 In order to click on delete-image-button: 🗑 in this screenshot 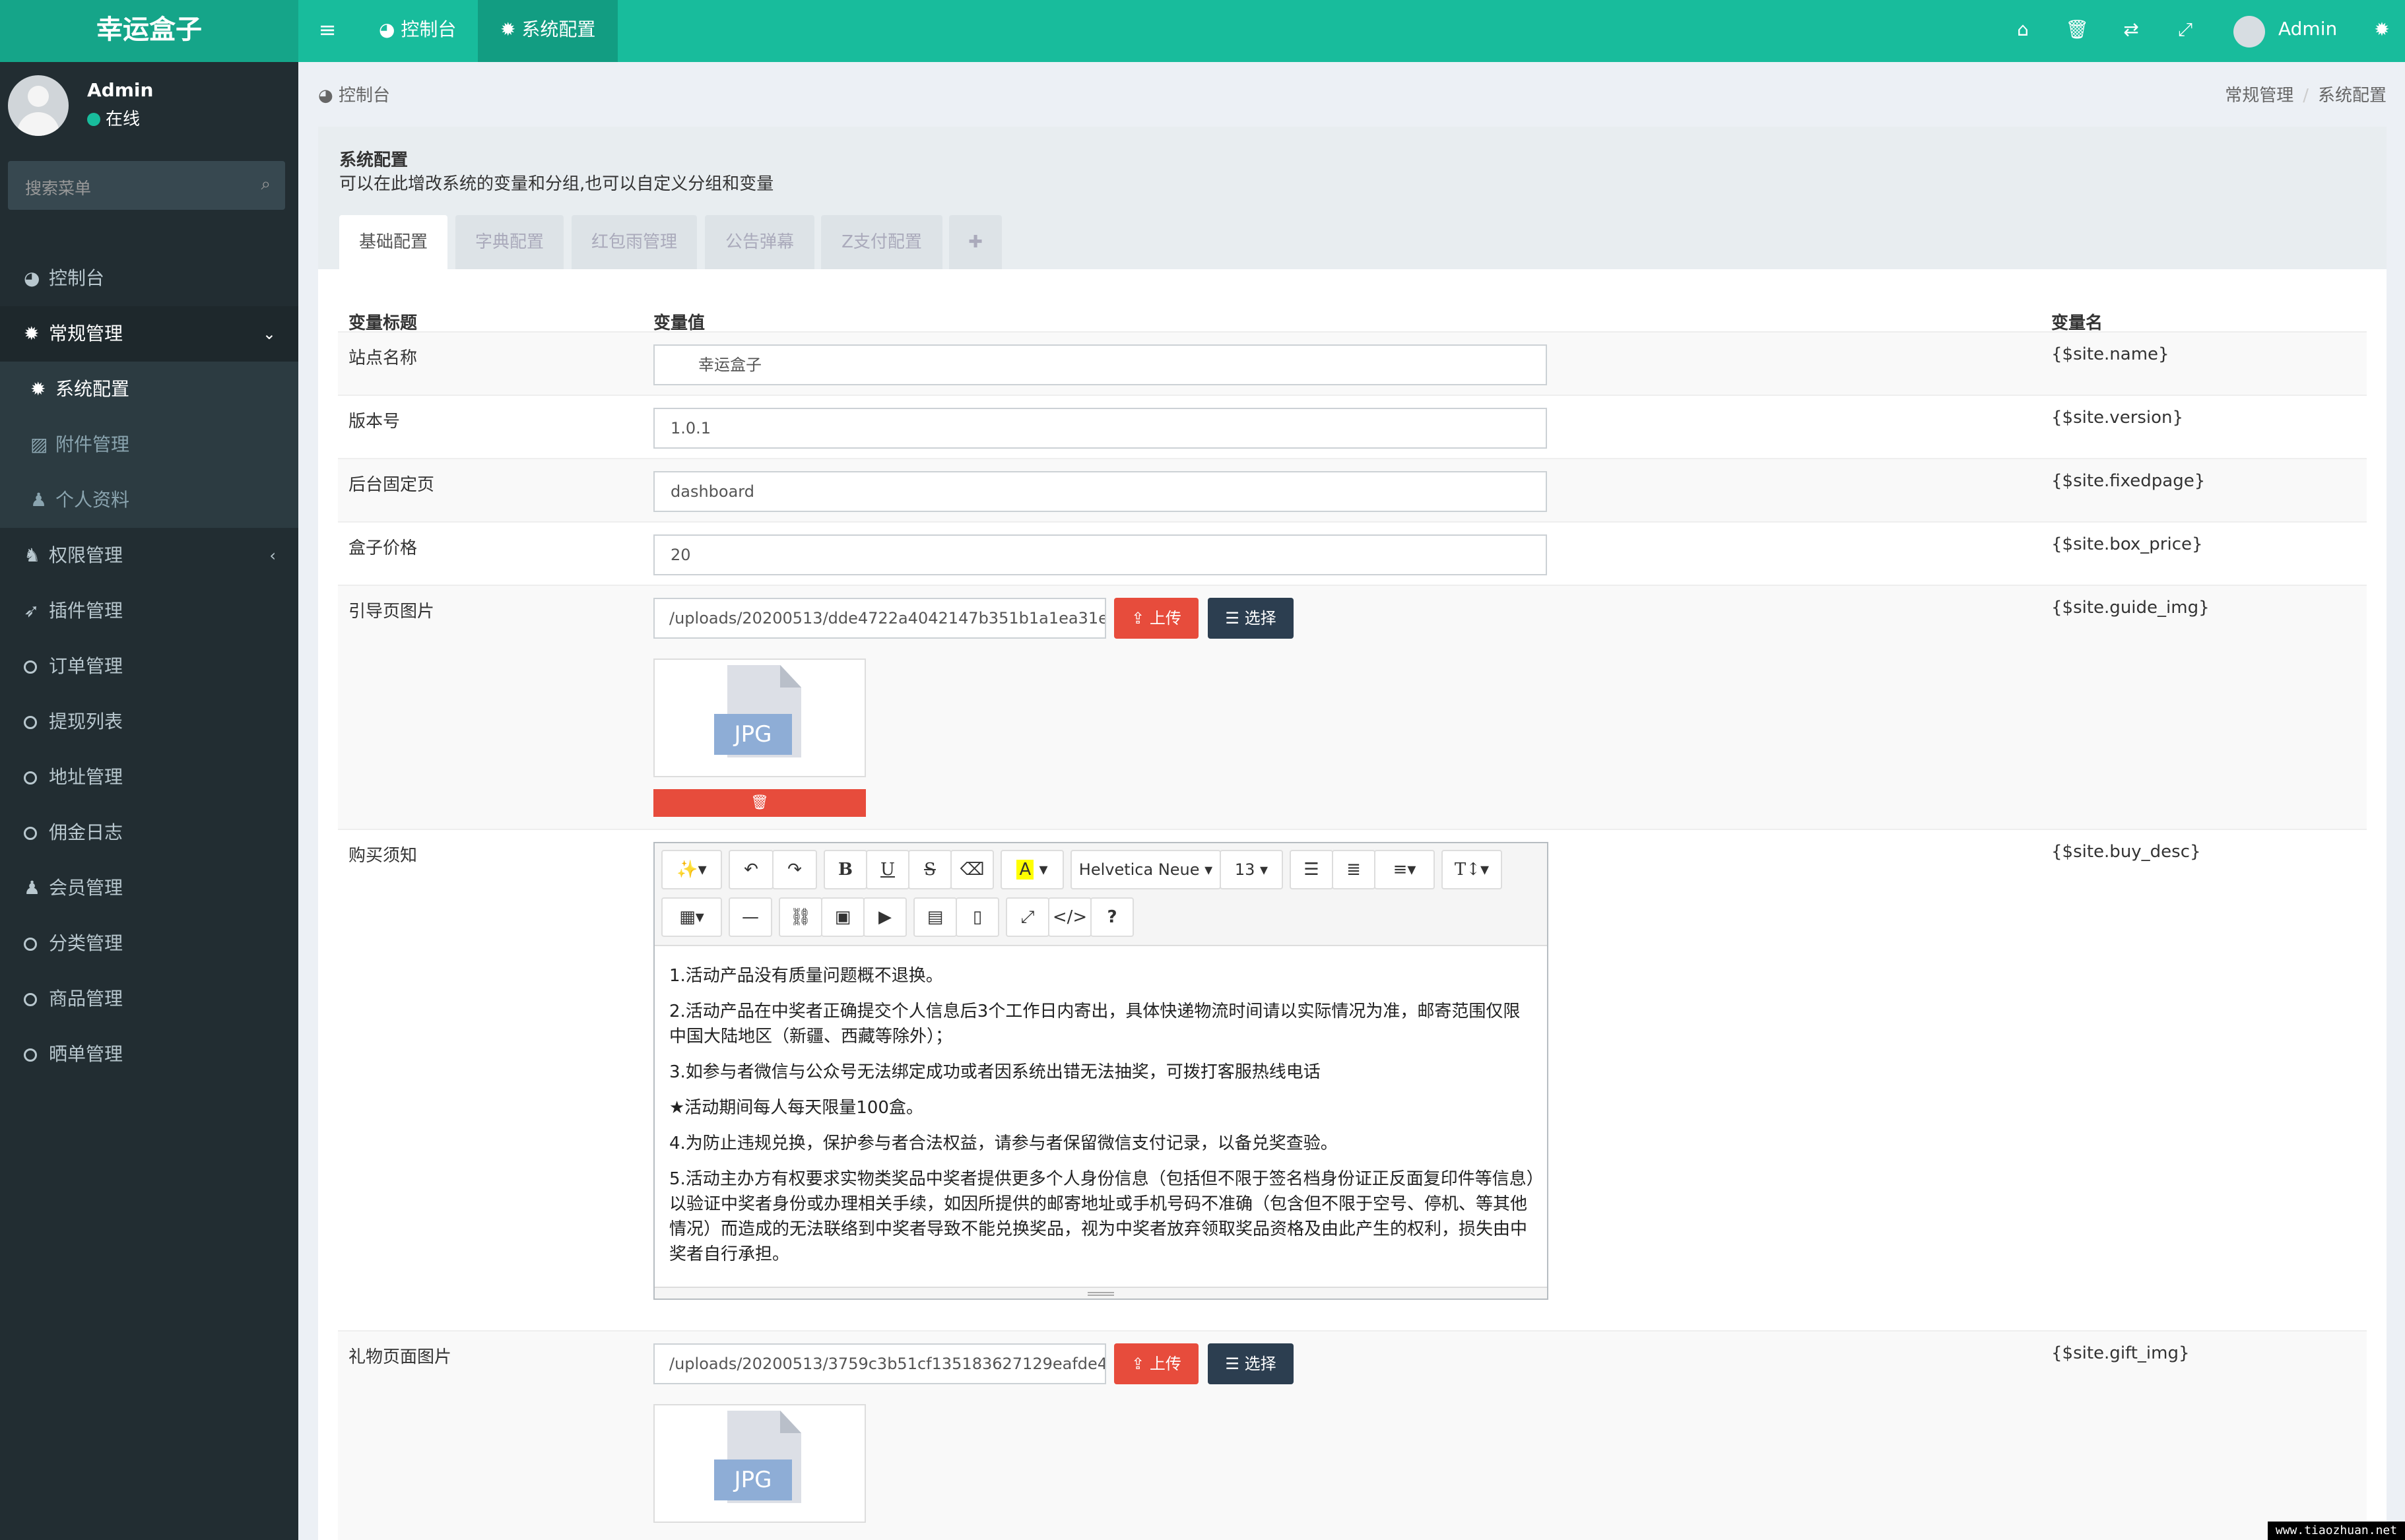, I will do `click(760, 803)`.